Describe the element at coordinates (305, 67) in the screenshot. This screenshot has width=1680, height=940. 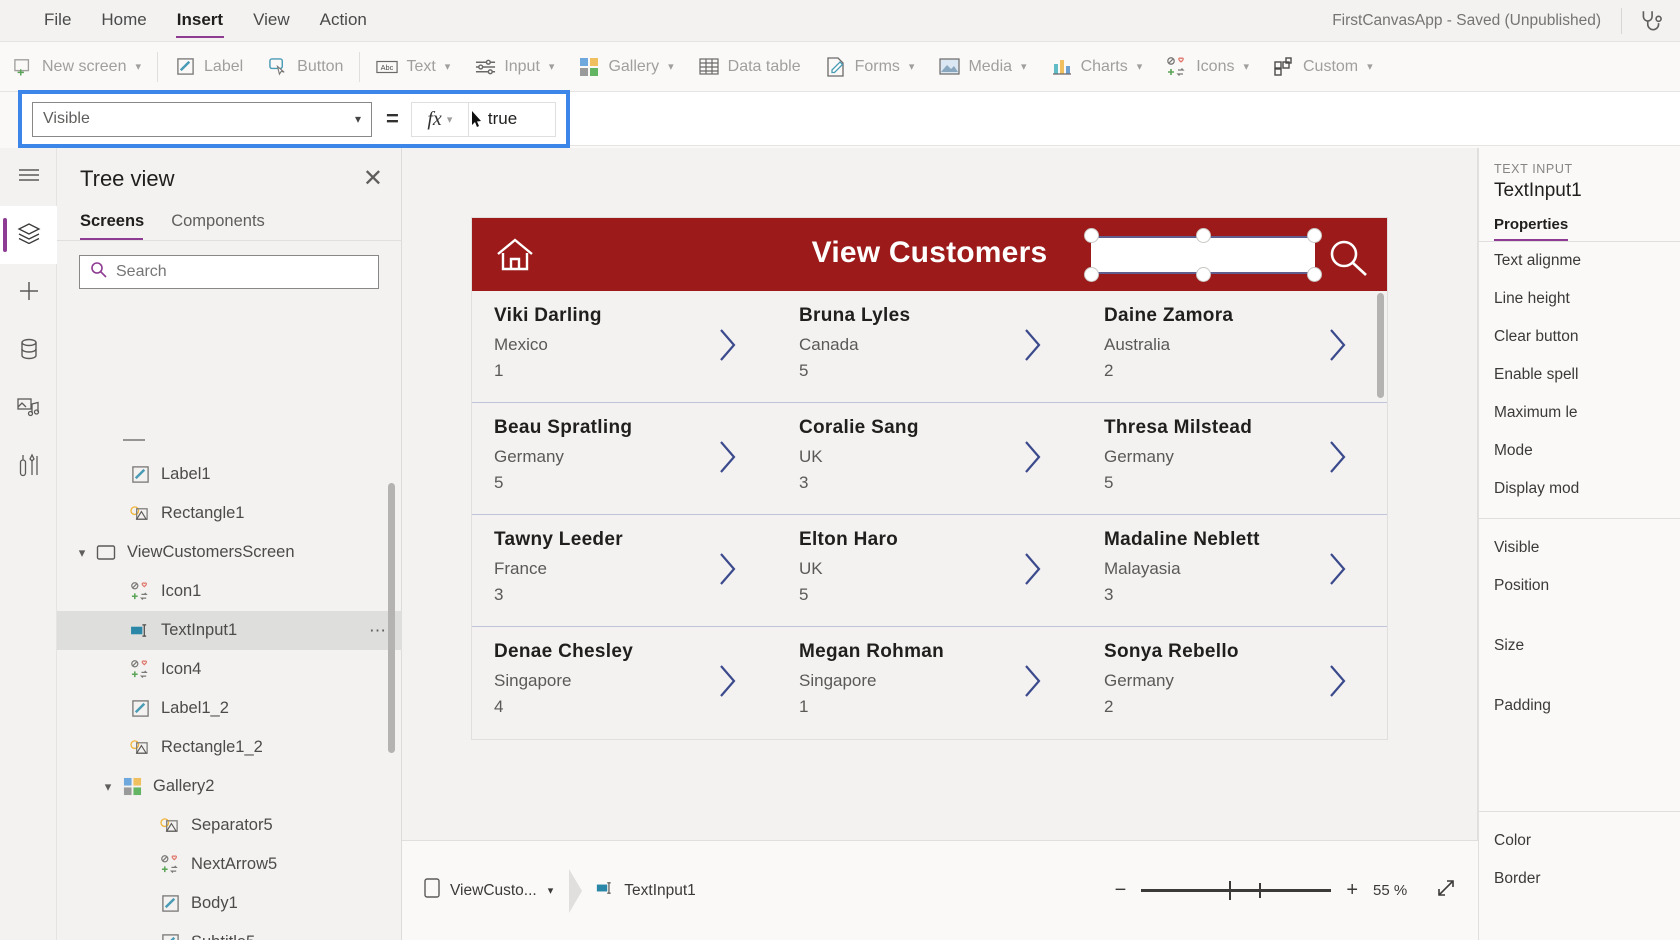
I see `button-button: Button` at that location.